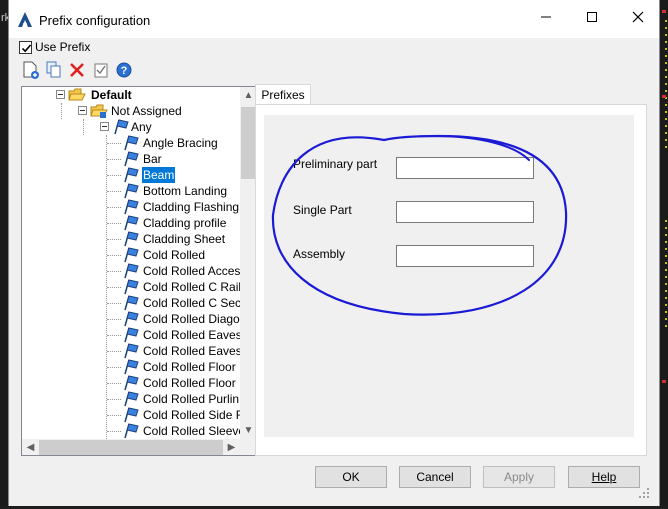 The image size is (668, 509). Describe the element at coordinates (351, 477) in the screenshot. I see `ok-button: OK` at that location.